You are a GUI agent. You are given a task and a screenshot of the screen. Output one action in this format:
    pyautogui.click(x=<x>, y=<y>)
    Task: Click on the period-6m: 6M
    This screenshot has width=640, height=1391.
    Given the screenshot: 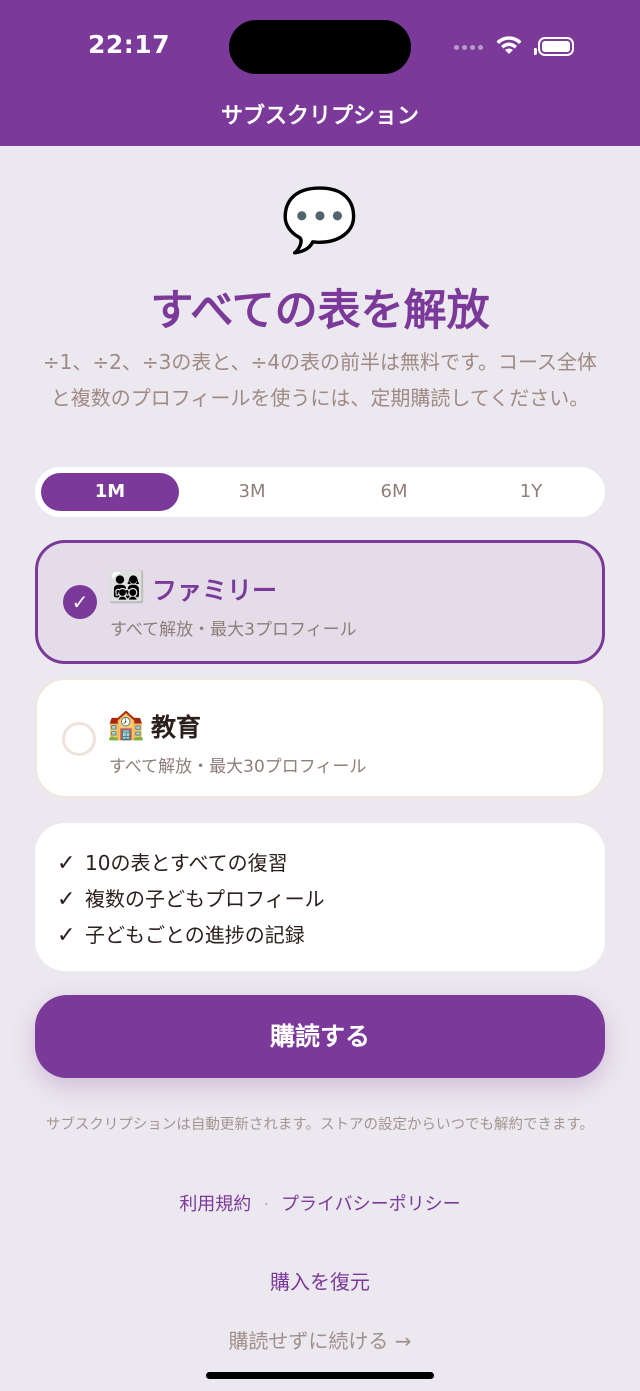 What is the action you would take?
    pyautogui.click(x=394, y=492)
    